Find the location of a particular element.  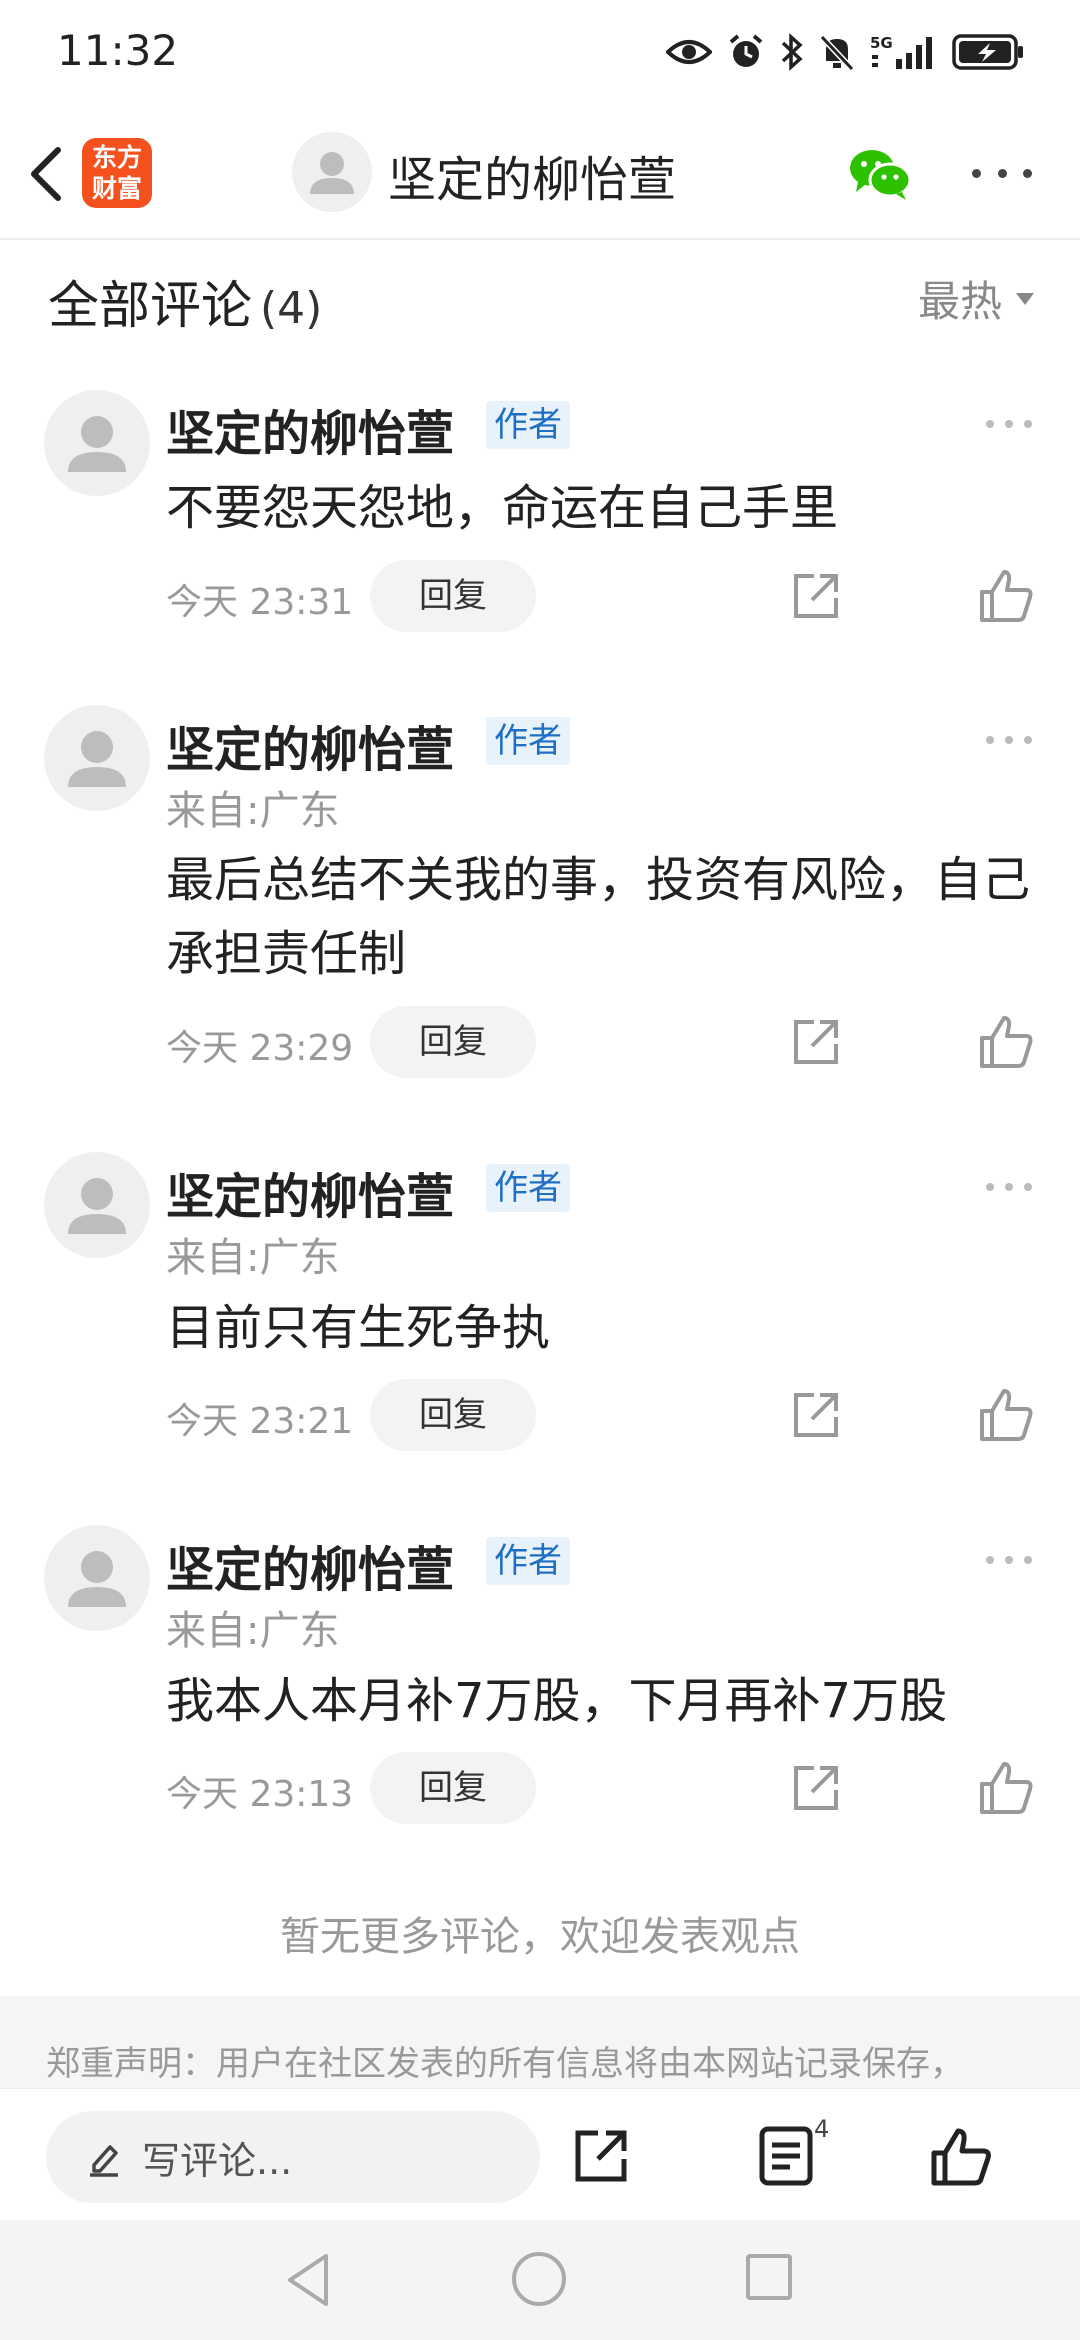

status-icons: 5G is located at coordinates (845, 52).